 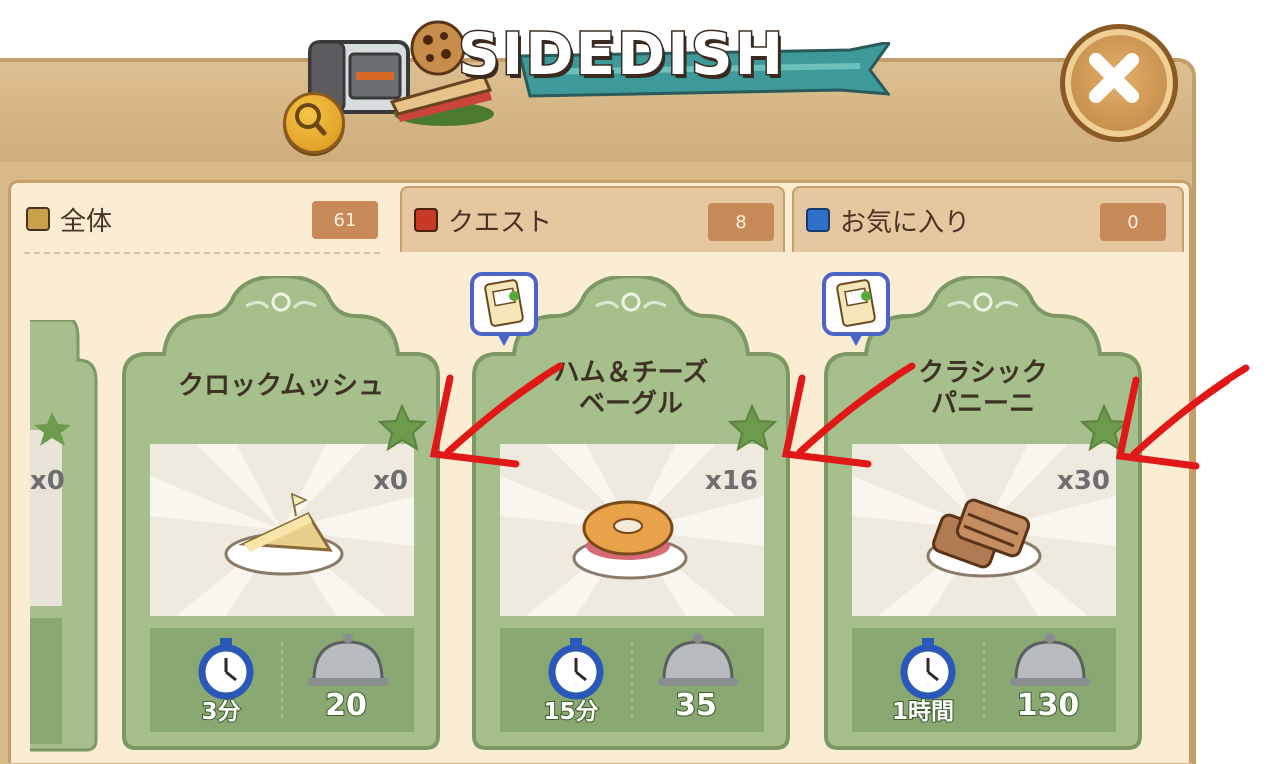 I want to click on exclamation-icon, so click(x=426, y=220).